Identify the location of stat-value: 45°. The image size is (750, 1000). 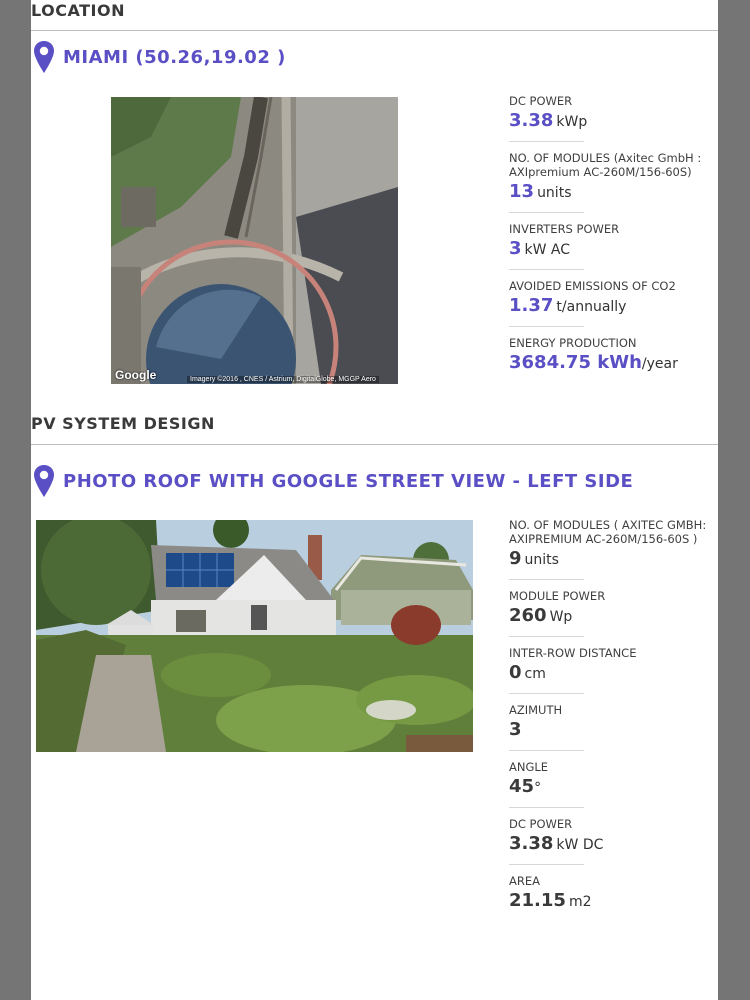
(525, 786).